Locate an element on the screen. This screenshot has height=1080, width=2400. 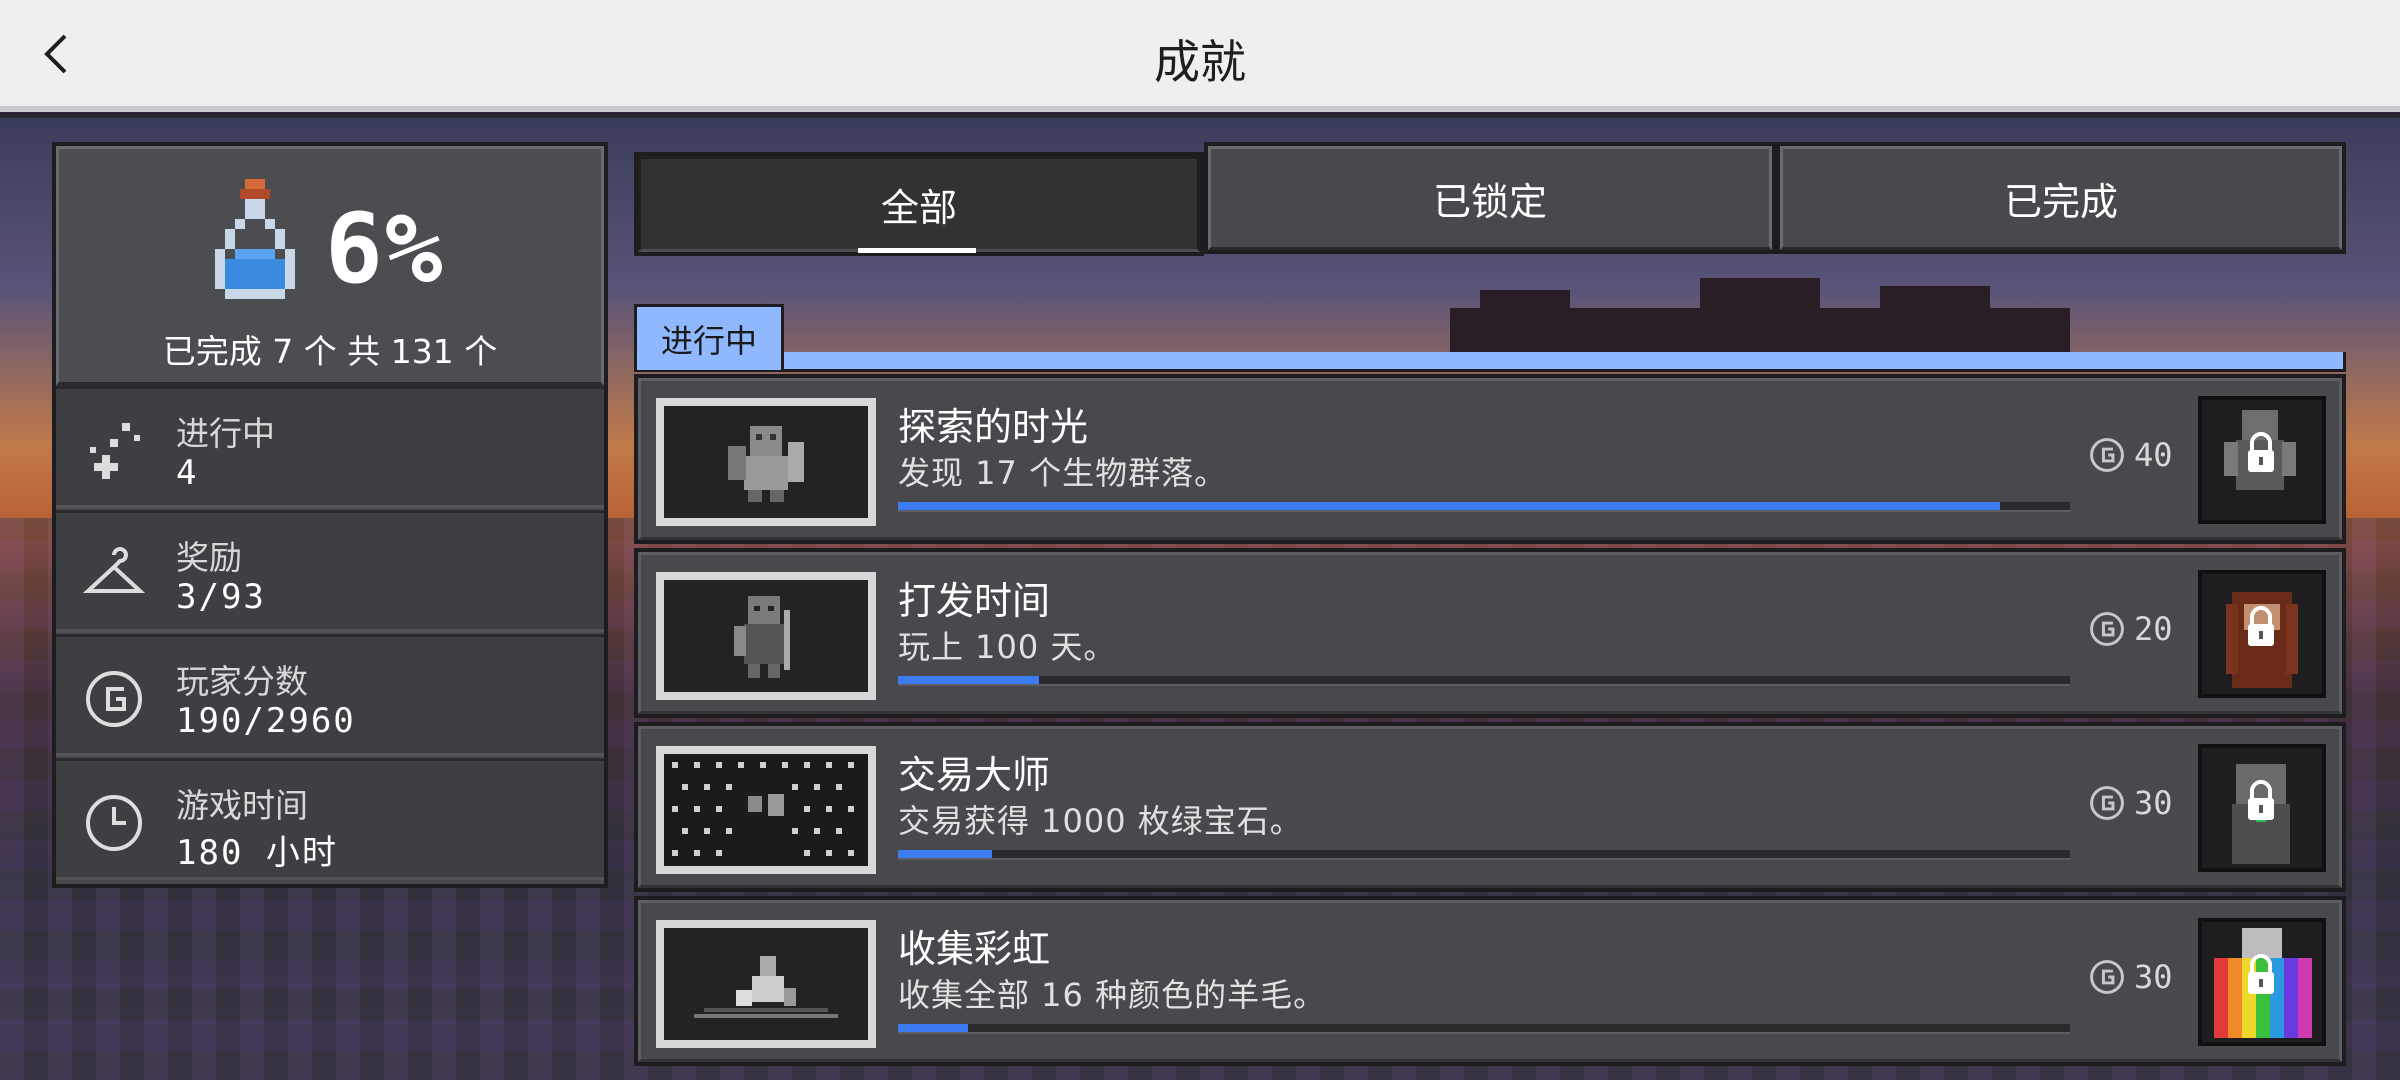
achievement-description: 收集全部 16 种颜色的羊毛。 is located at coordinates (1112, 995).